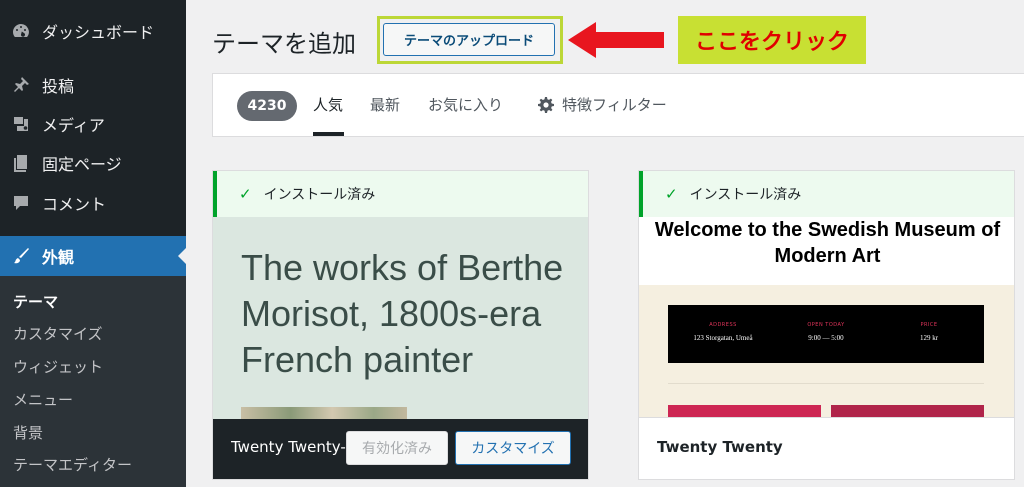 The image size is (1024, 487). I want to click on sidebar-item-dashboard: ダッシュボード, so click(93, 31).